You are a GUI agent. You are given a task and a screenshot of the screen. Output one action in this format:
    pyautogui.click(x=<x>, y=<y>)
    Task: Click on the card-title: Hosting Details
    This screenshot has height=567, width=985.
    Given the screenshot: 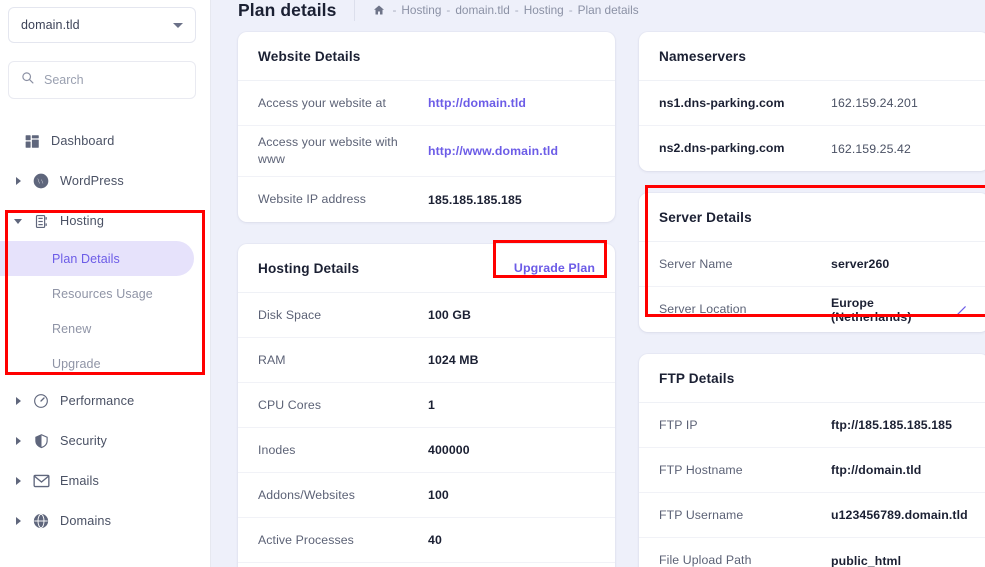 What is the action you would take?
    pyautogui.click(x=309, y=268)
    